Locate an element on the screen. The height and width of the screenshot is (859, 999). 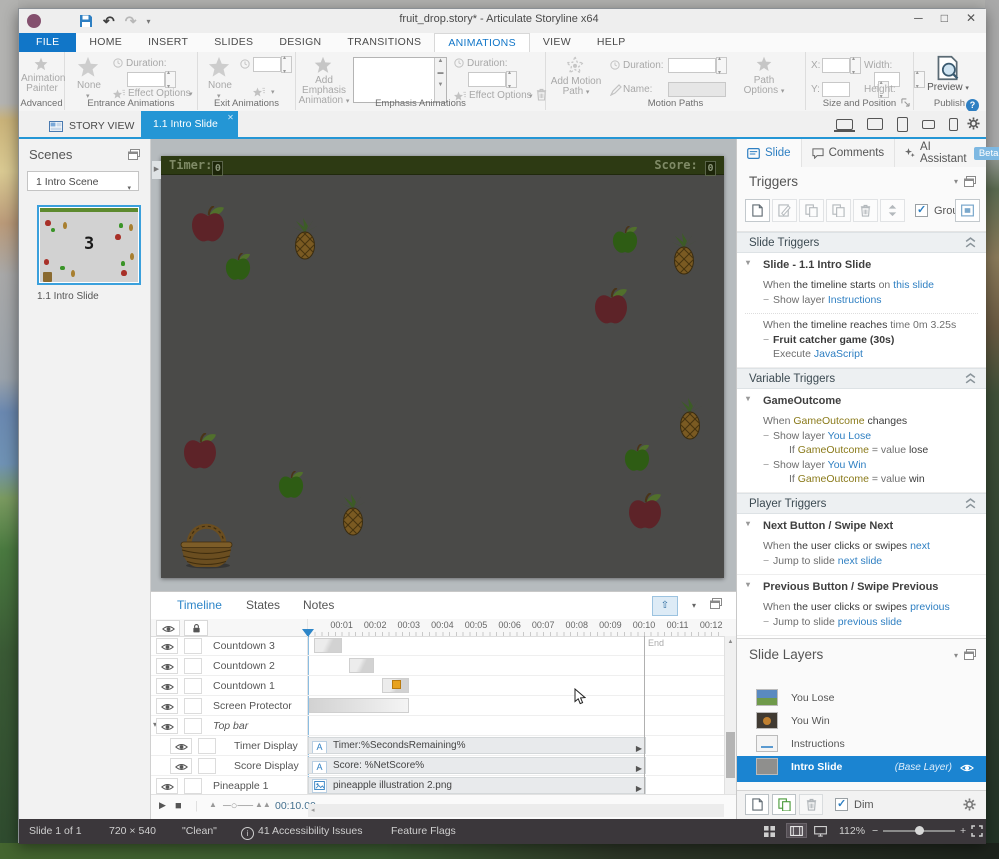
duplicate-layer-button is located at coordinates (784, 804).